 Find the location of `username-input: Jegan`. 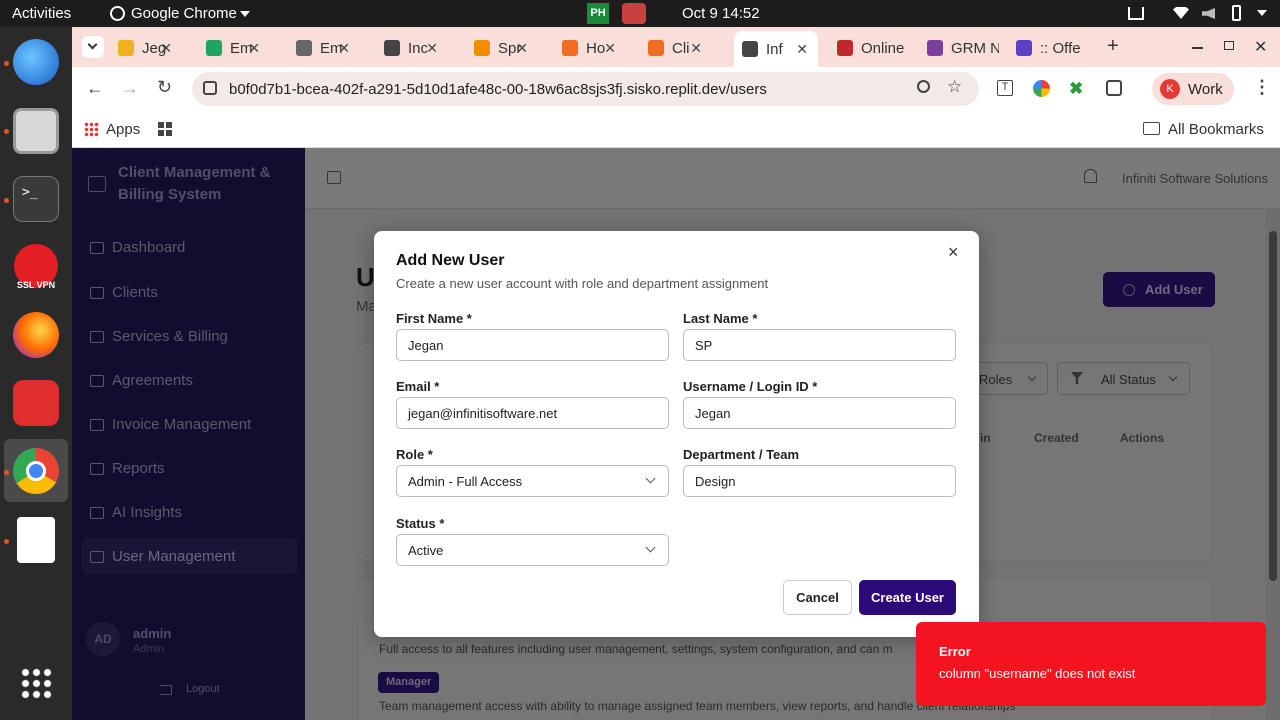

username-input: Jegan is located at coordinates (819, 413).